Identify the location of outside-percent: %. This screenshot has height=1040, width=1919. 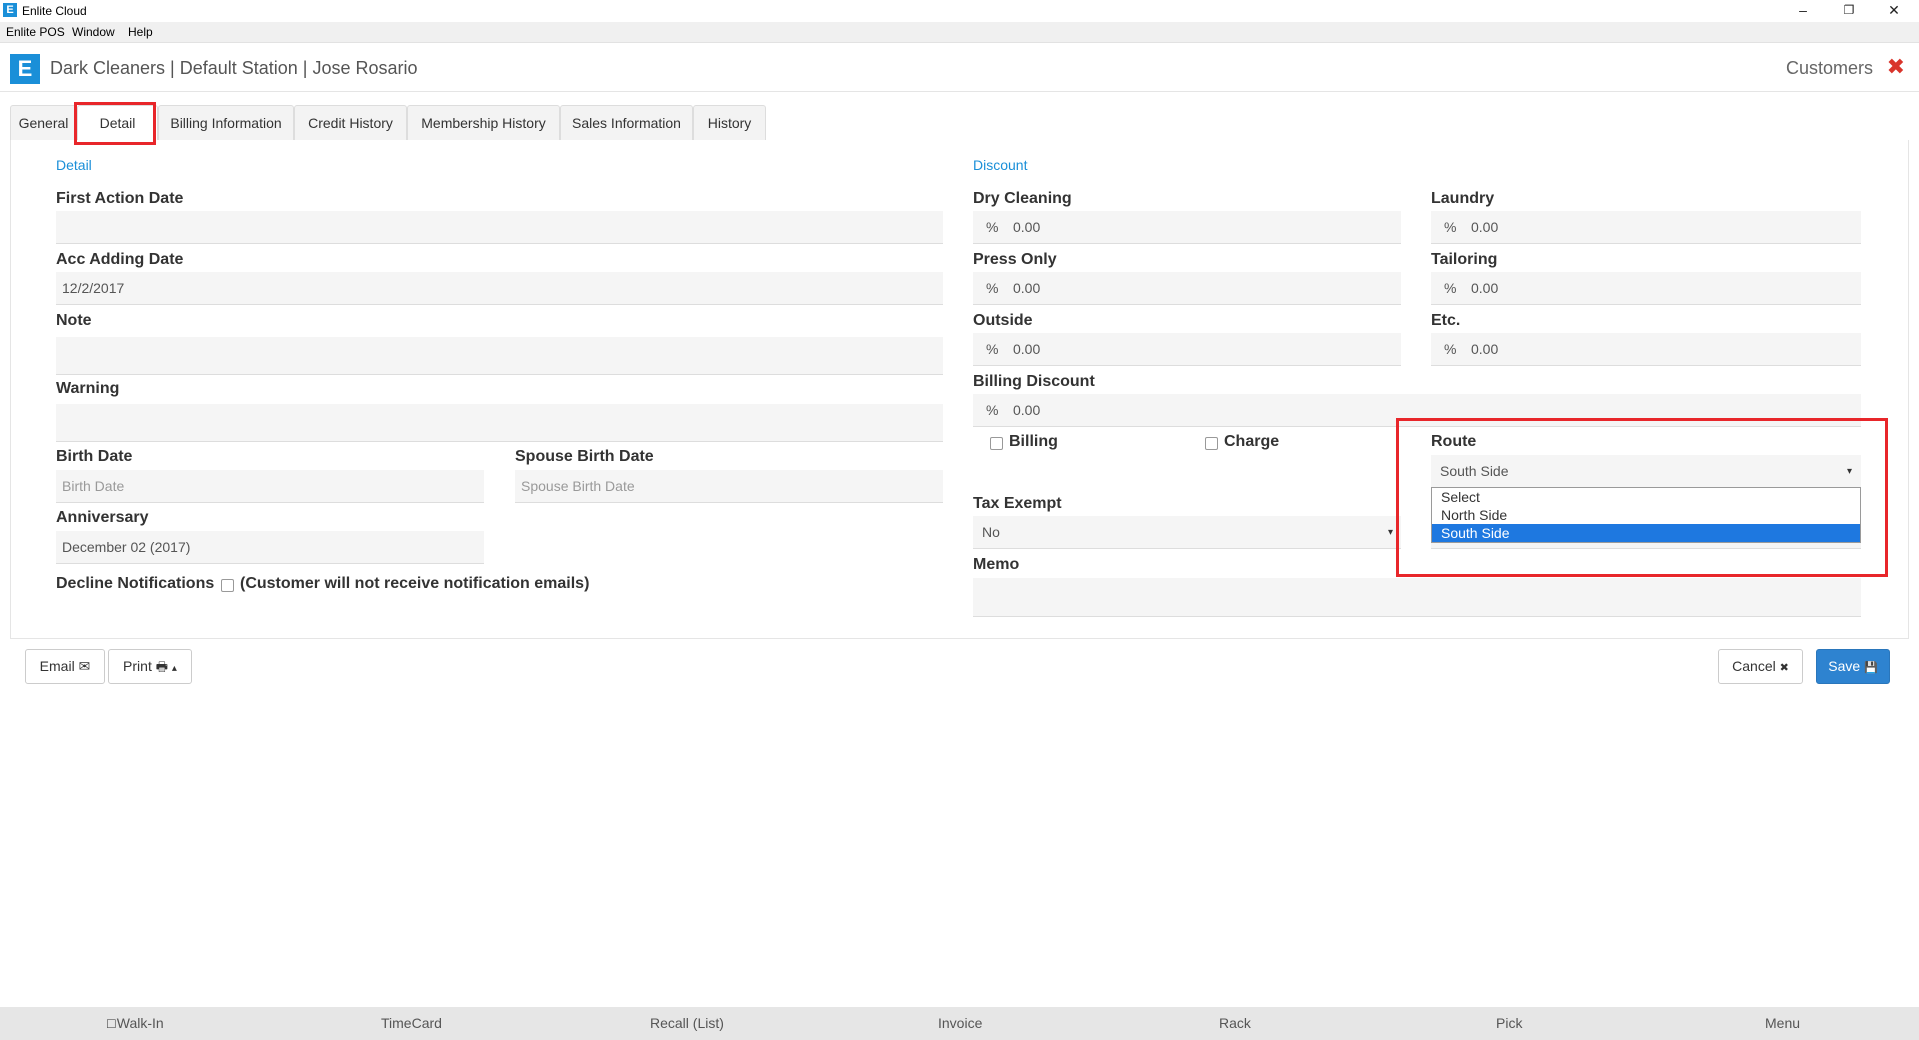
(992, 349).